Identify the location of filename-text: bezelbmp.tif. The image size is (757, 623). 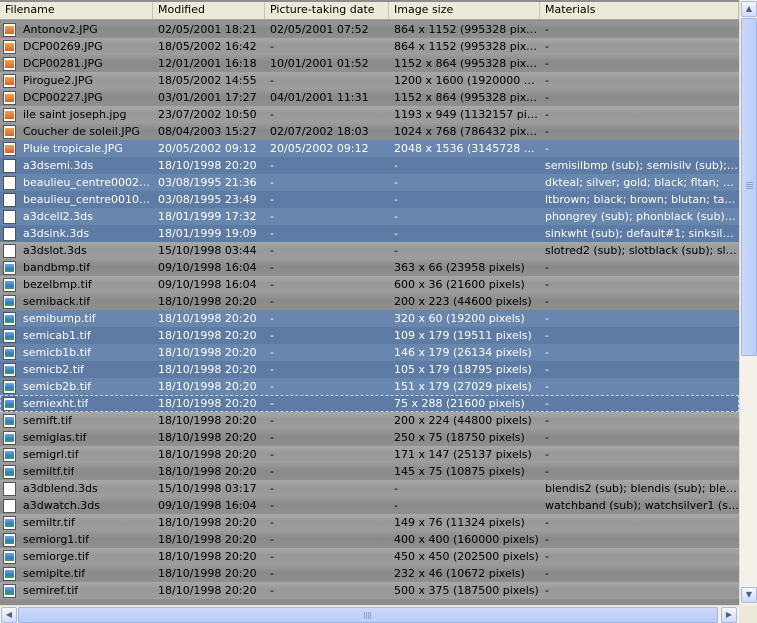
(57, 284).